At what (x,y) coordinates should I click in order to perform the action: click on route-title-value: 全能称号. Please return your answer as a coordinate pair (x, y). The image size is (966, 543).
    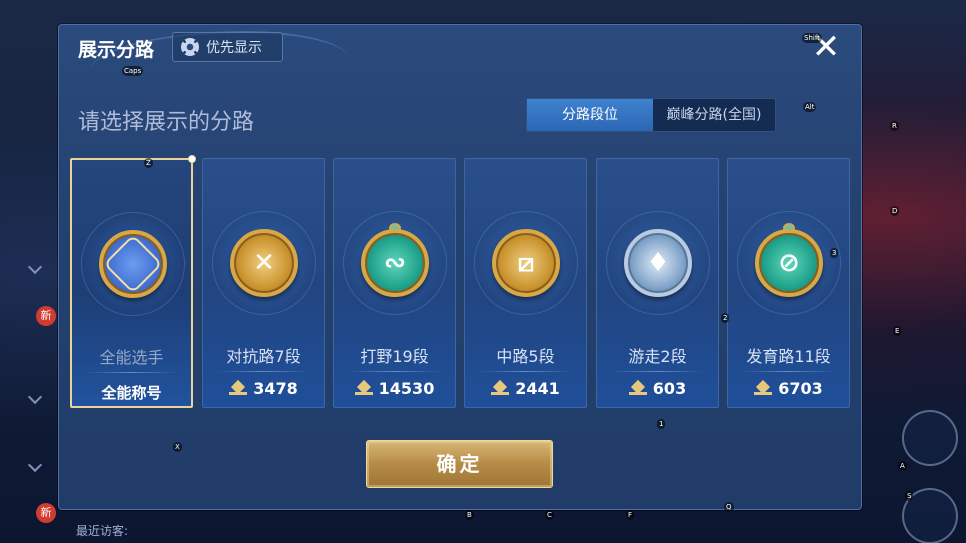
    Looking at the image, I should click on (131, 393).